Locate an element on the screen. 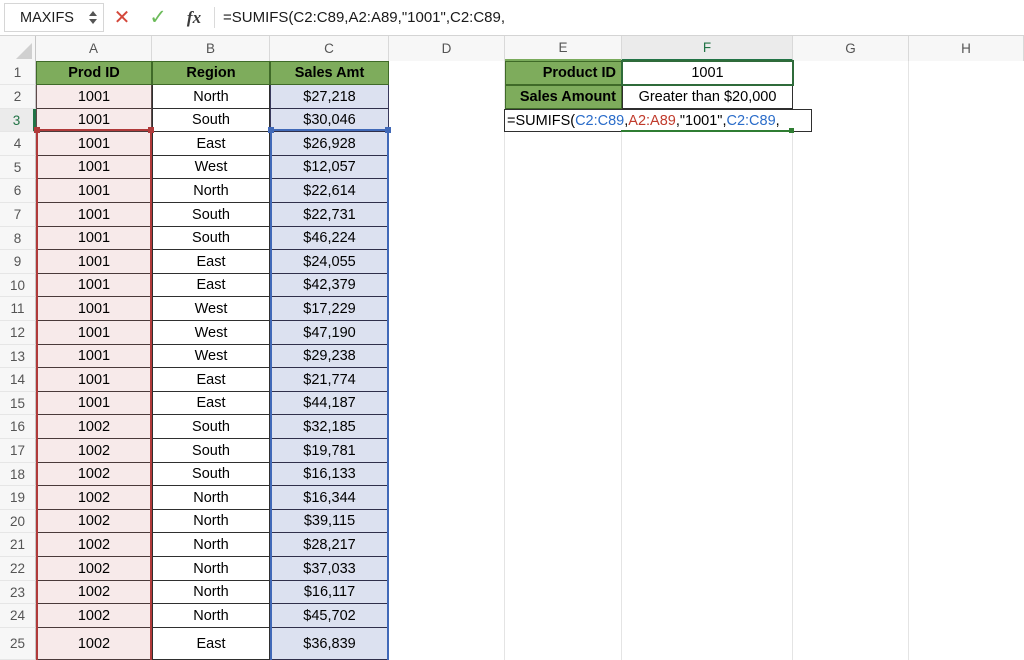 This screenshot has width=1024, height=660. cell-sales-amt: $16,117 is located at coordinates (329, 592).